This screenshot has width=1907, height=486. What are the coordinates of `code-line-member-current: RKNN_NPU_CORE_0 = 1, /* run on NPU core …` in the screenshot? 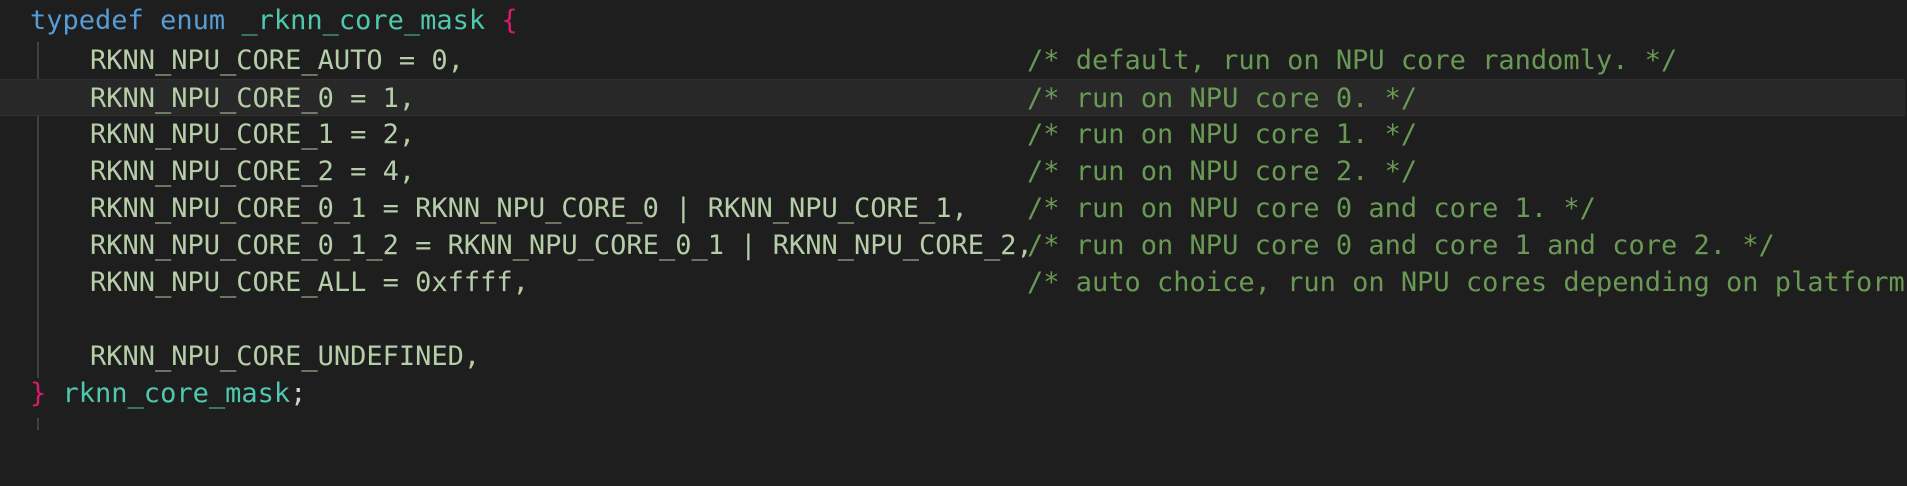 It's located at (952, 97).